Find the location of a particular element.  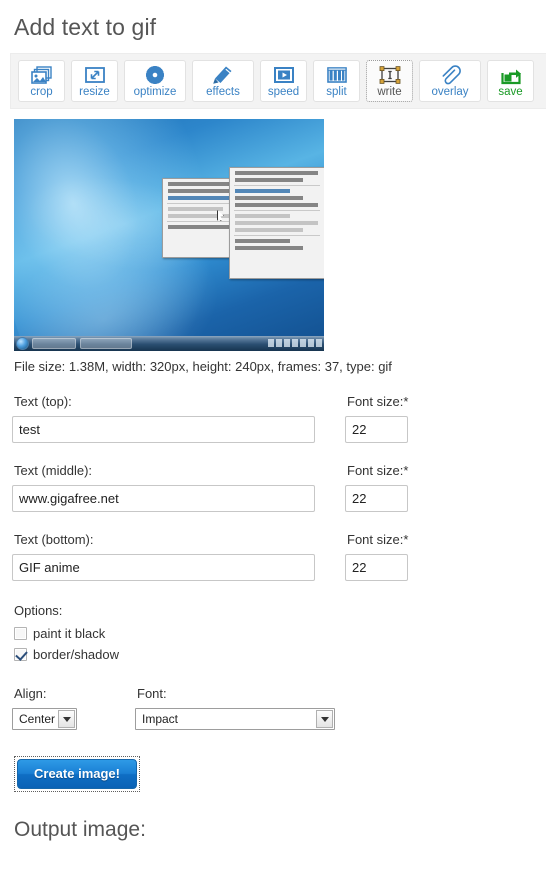

toolbar-button-effects: effects is located at coordinates (223, 81).